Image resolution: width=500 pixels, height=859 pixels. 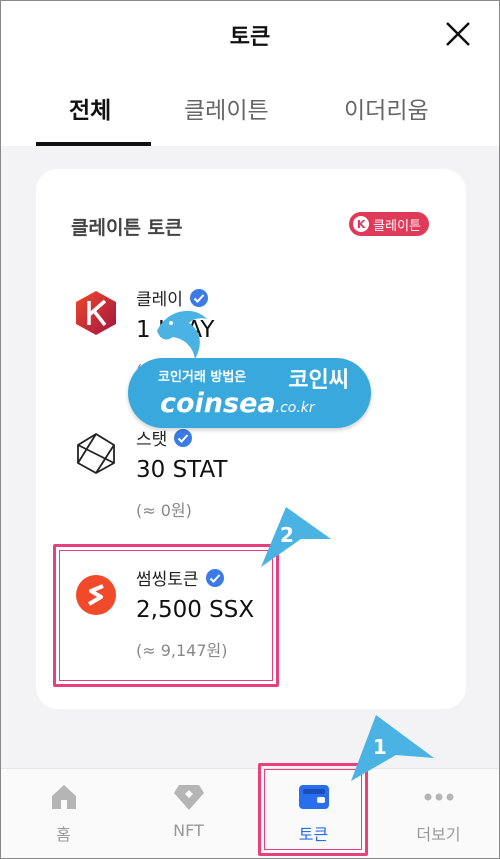 I want to click on klaytn-chip-icon: K, so click(x=361, y=224).